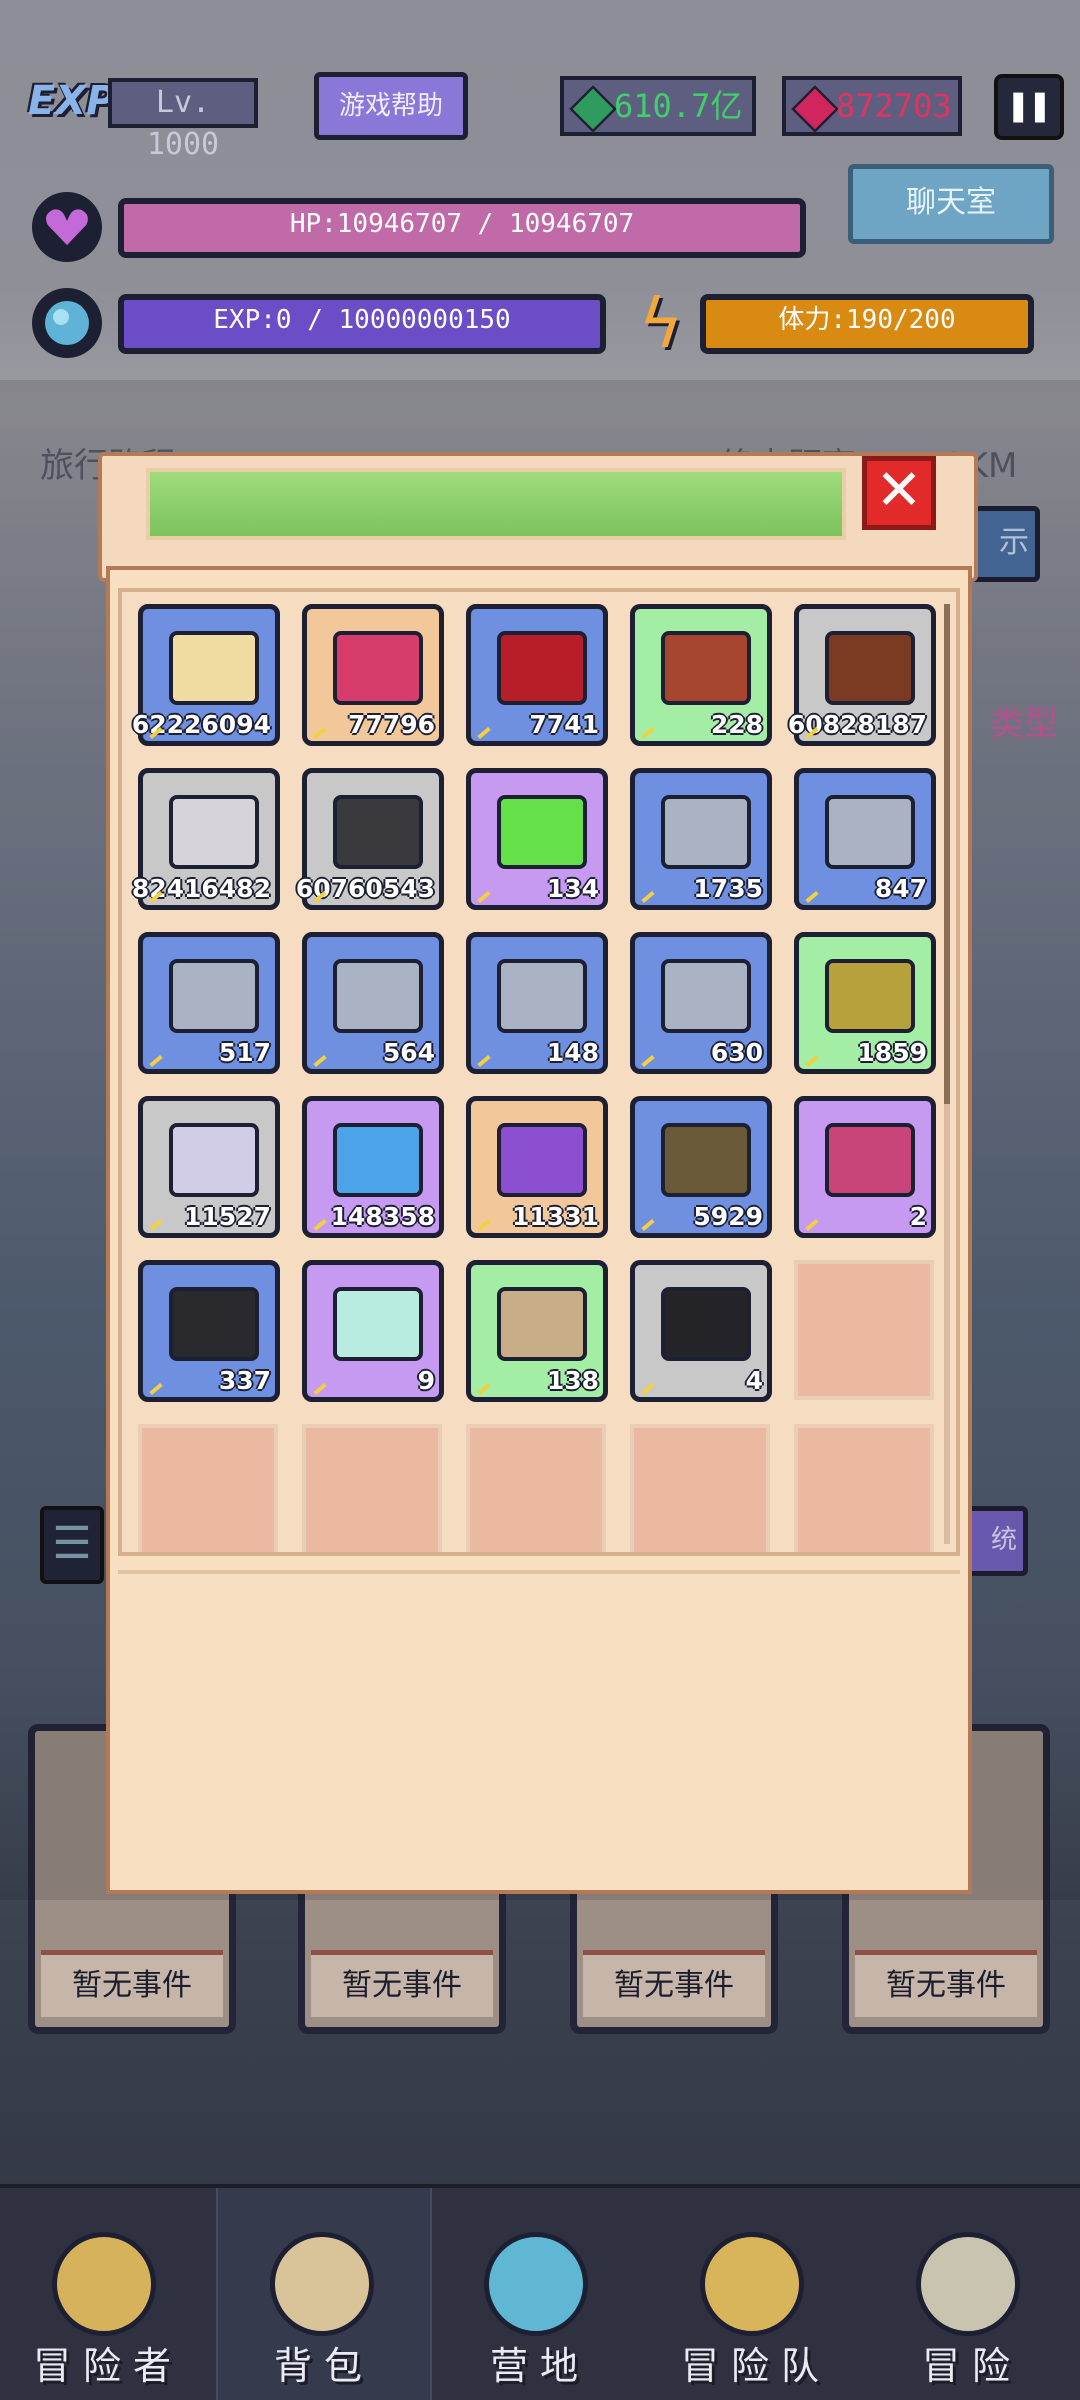 This screenshot has height=2400, width=1080. What do you see at coordinates (736, 724) in the screenshot?
I see `item-count: 228` at bounding box center [736, 724].